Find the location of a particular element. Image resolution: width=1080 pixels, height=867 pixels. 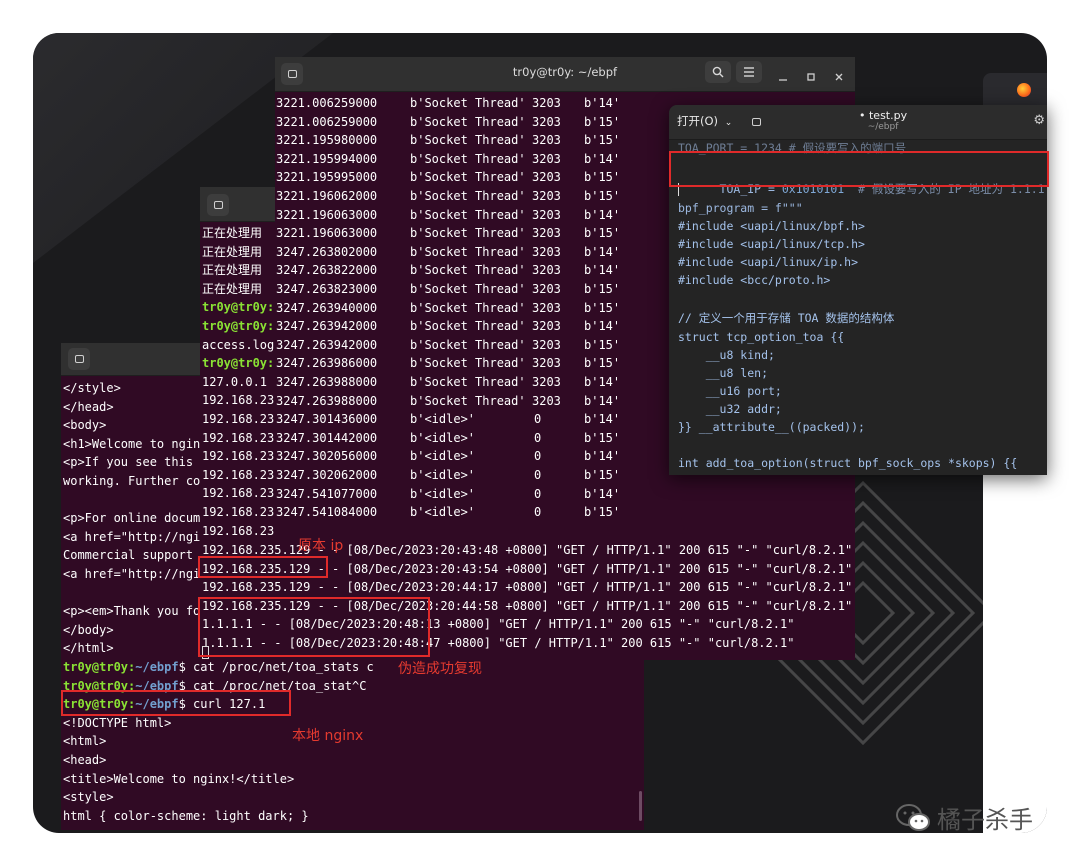

terminal-line: <p><em>Thank you fo is located at coordinates (132, 611).